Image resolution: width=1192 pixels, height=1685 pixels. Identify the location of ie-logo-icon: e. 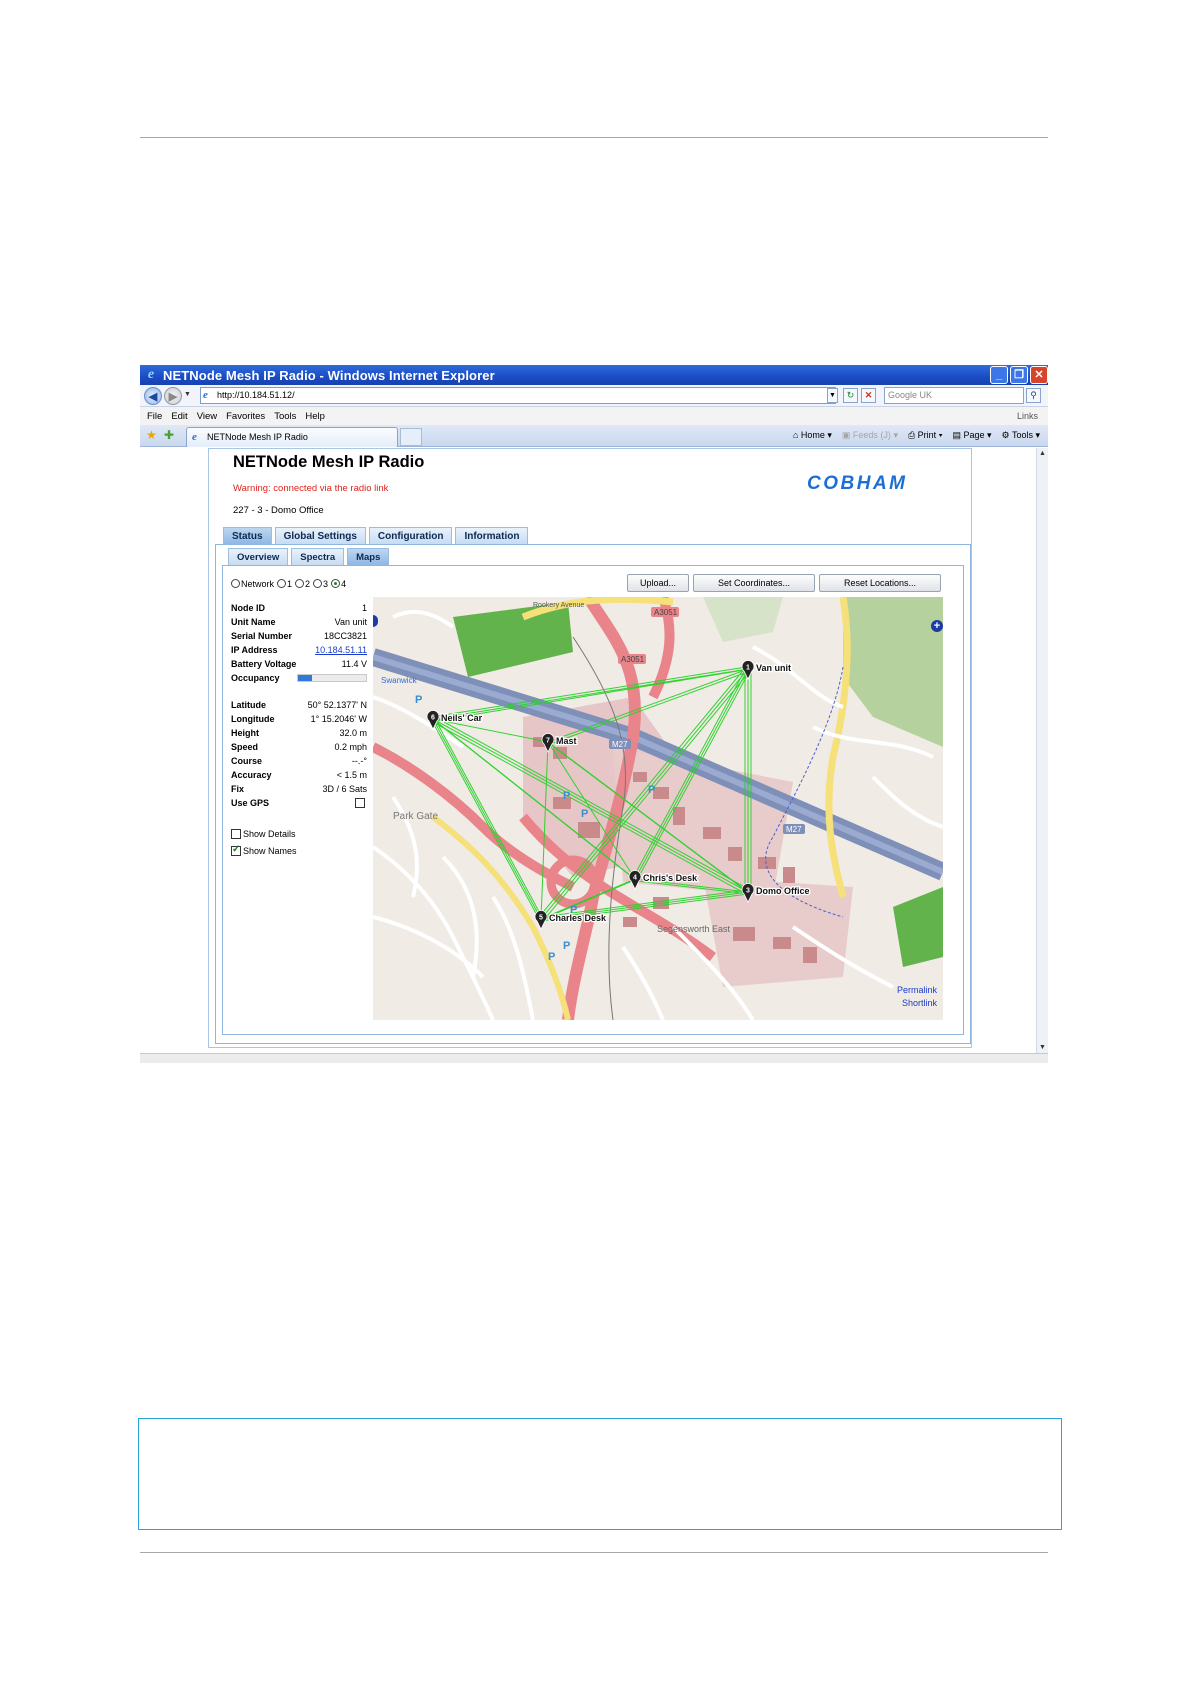
(151, 374).